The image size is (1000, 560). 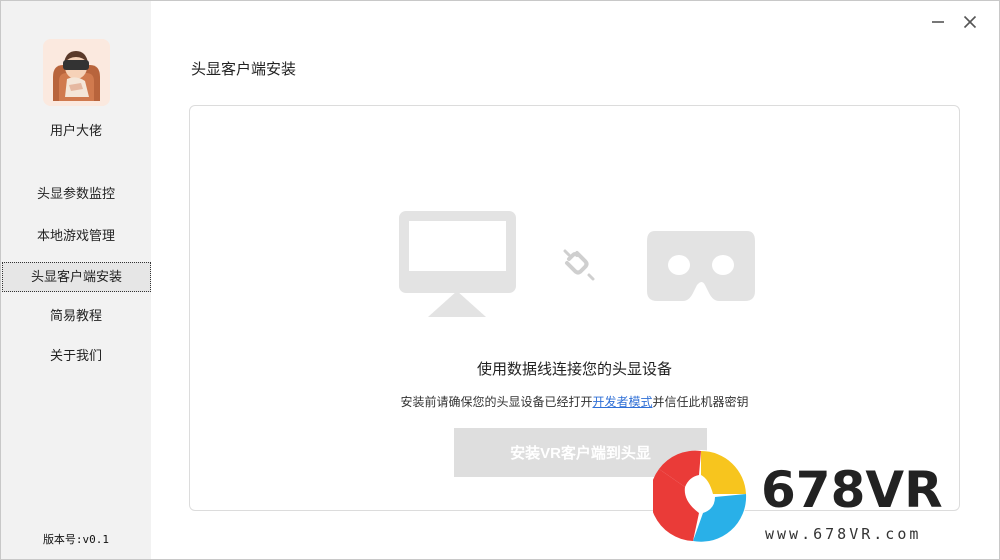 I want to click on sidebar-item-local-games: 本地游戏管理, so click(x=76, y=237).